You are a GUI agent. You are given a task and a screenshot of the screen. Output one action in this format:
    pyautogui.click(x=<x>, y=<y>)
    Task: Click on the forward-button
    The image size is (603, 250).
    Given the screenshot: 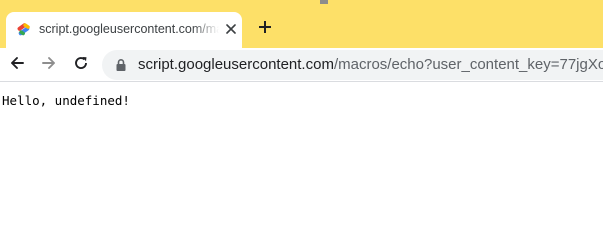 What is the action you would take?
    pyautogui.click(x=49, y=65)
    